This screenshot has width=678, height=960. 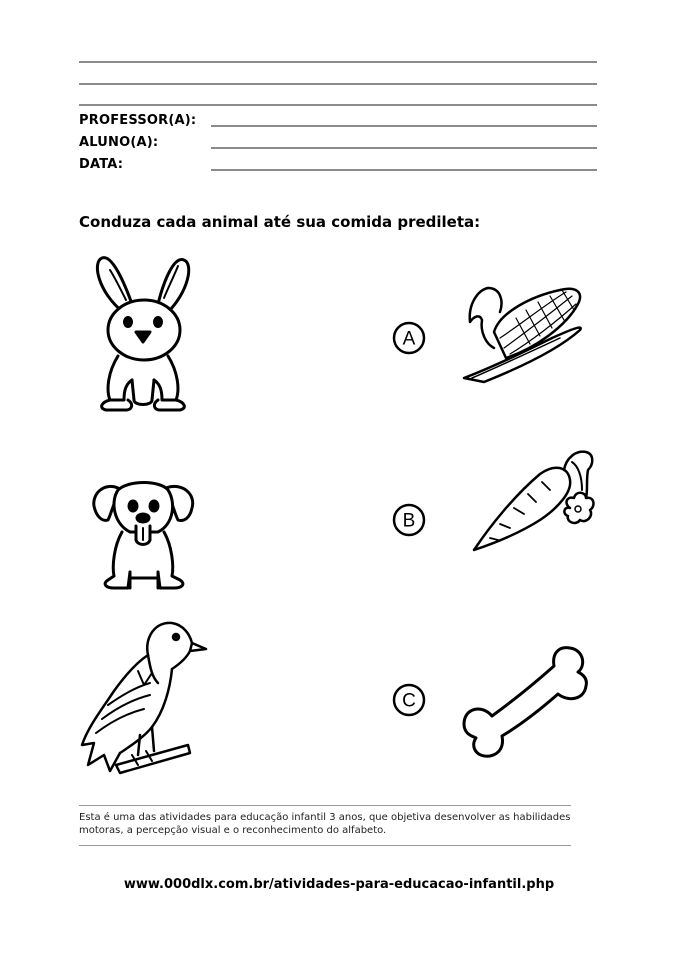 I want to click on option-c-icon: C, so click(x=409, y=700).